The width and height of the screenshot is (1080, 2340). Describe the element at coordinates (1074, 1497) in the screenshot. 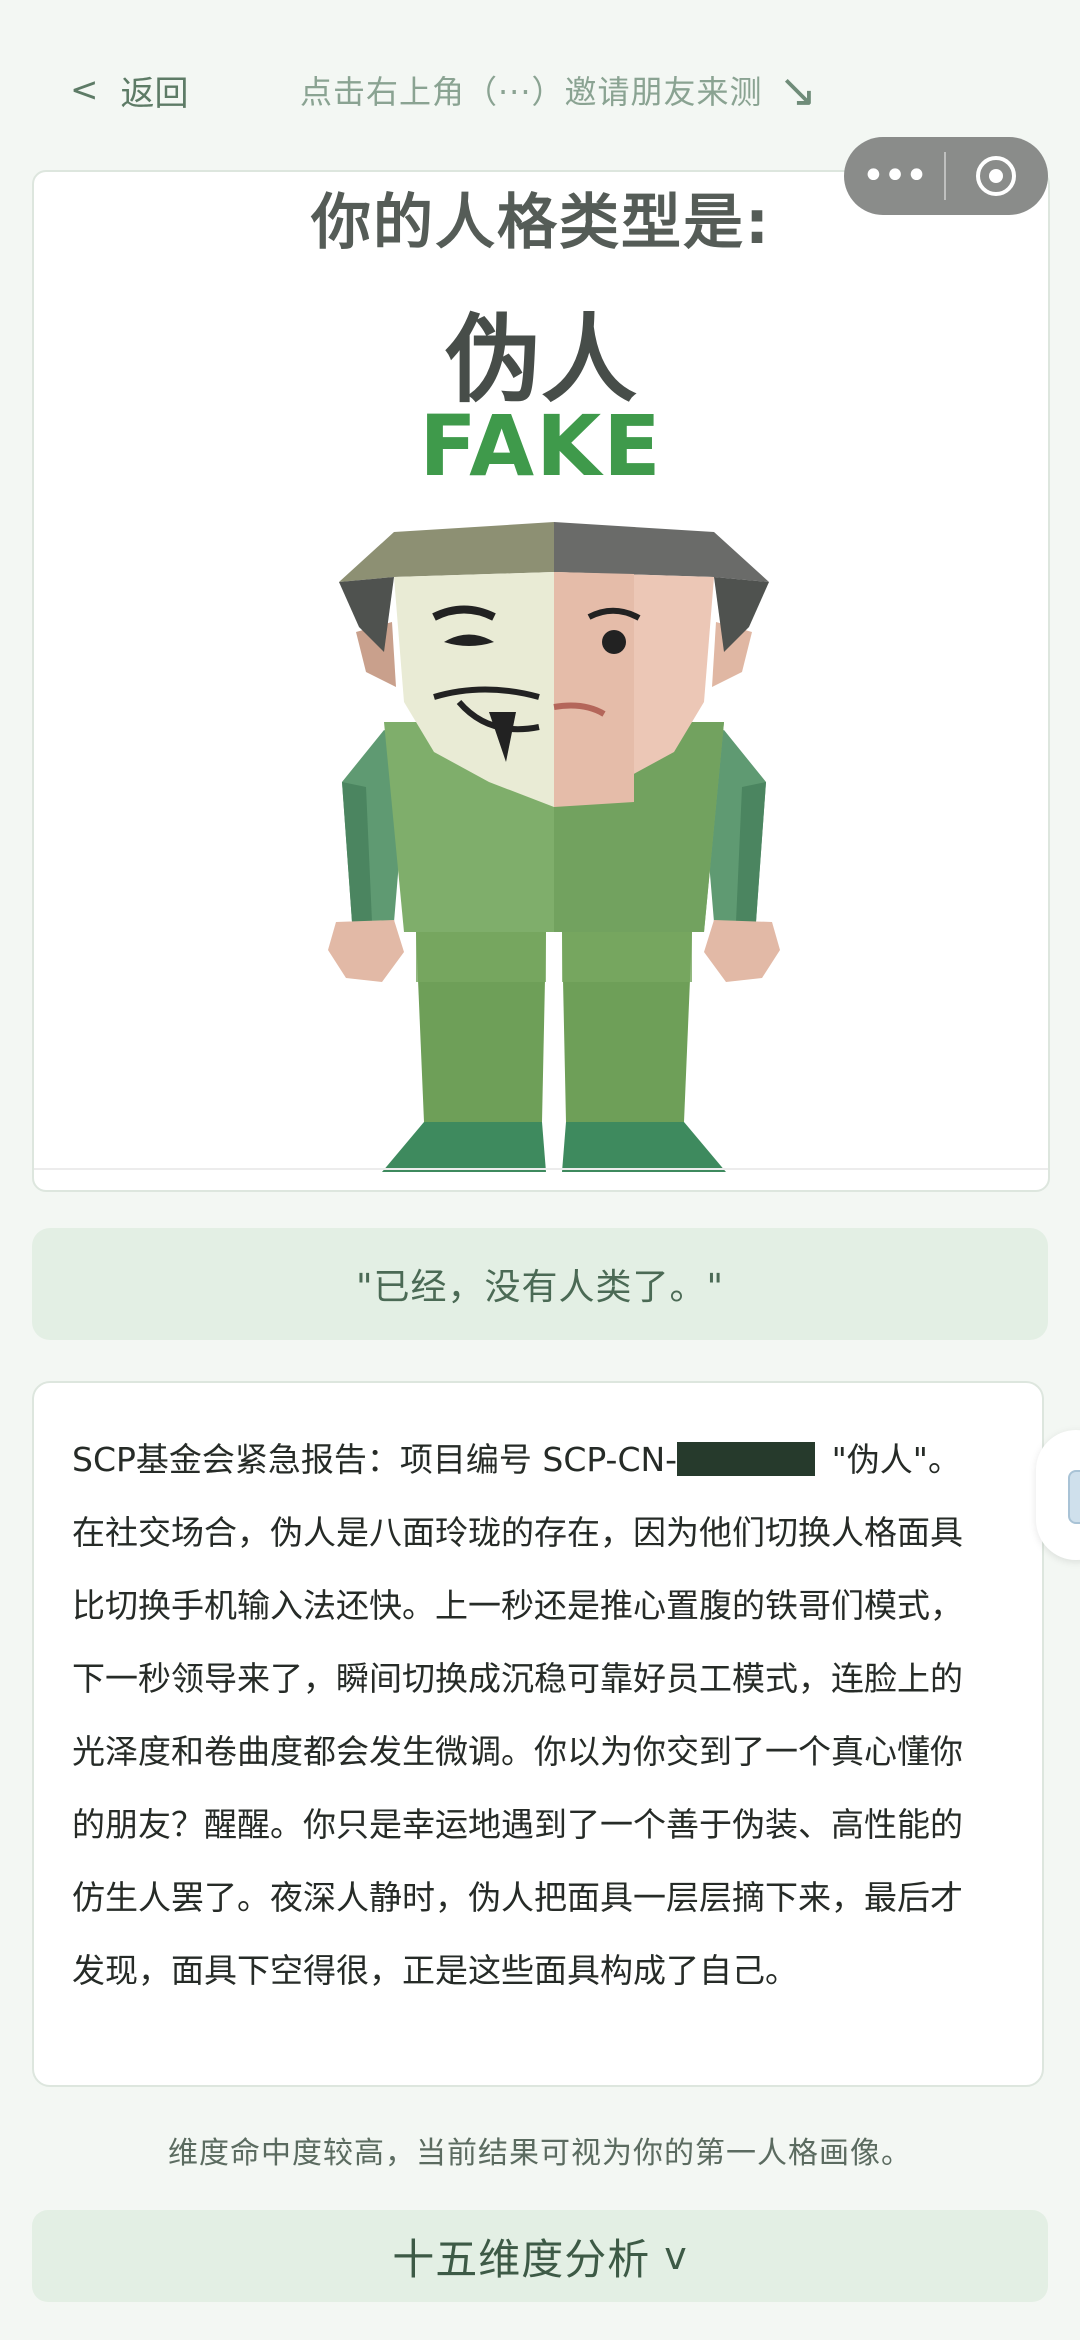

I see `side-tab-icon` at that location.